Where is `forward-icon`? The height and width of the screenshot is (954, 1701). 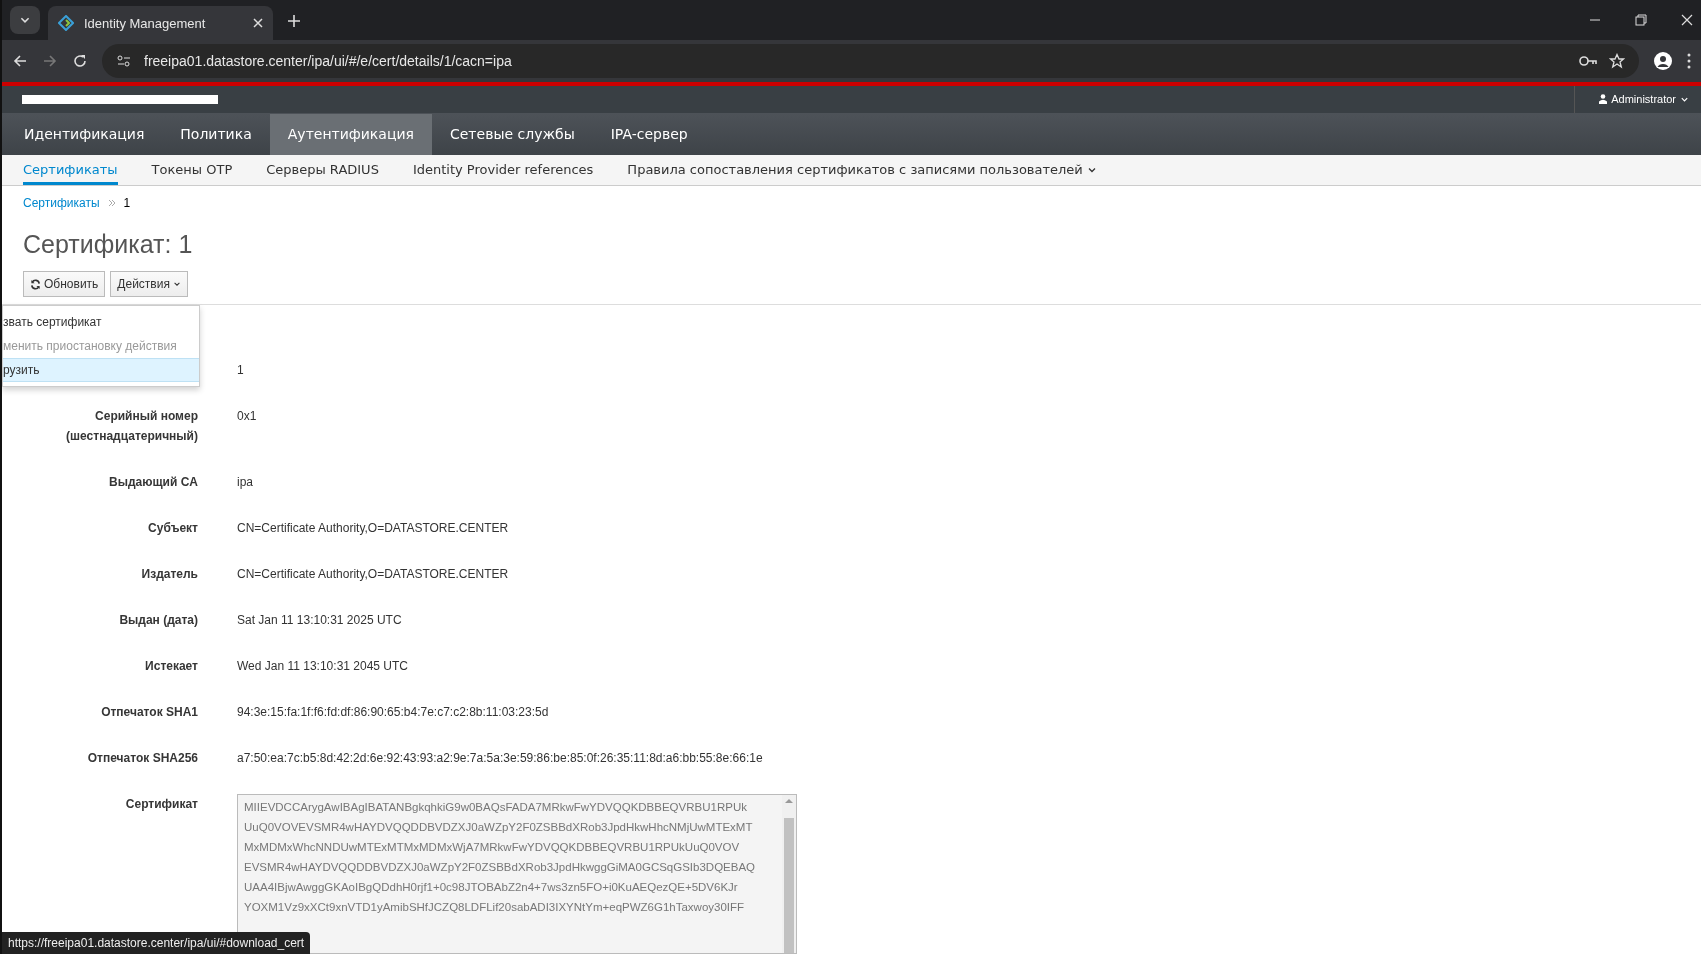
forward-icon is located at coordinates (50, 60).